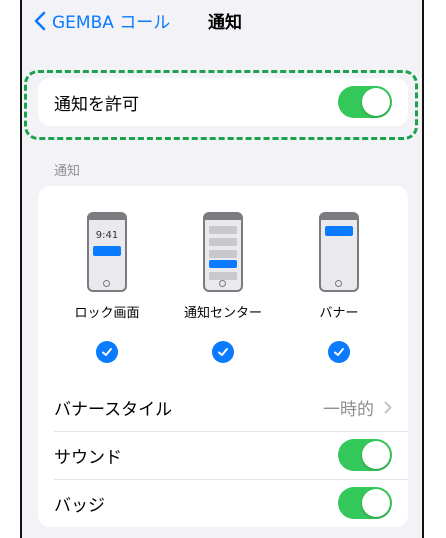  Describe the element at coordinates (223, 455) in the screenshot. I see `sound-row: サウンド` at that location.